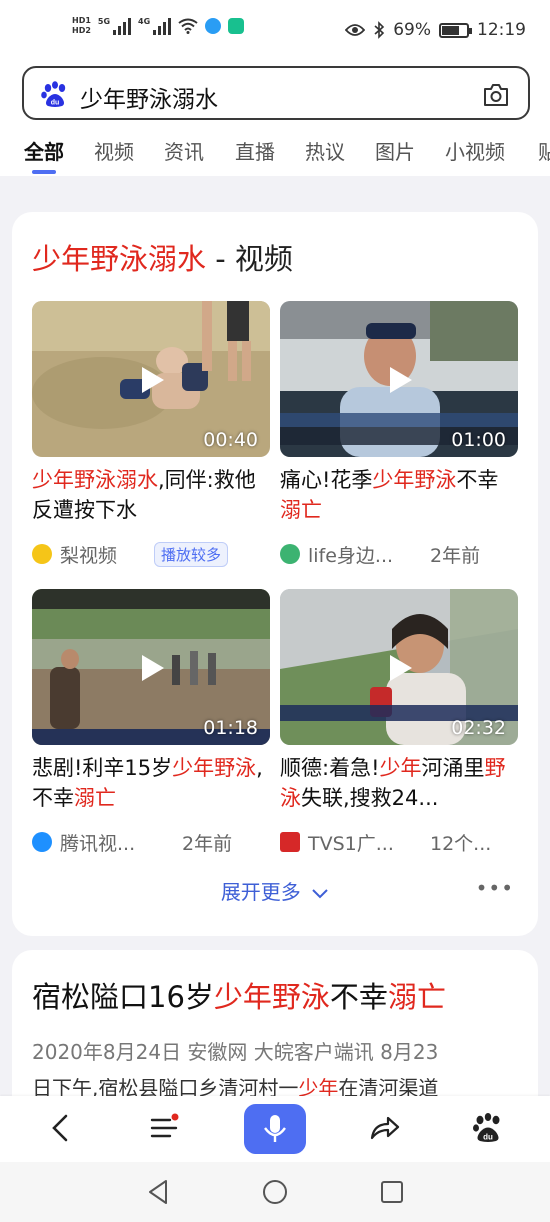 The height and width of the screenshot is (1222, 550). What do you see at coordinates (44, 172) in the screenshot?
I see `active-tab-indicator` at bounding box center [44, 172].